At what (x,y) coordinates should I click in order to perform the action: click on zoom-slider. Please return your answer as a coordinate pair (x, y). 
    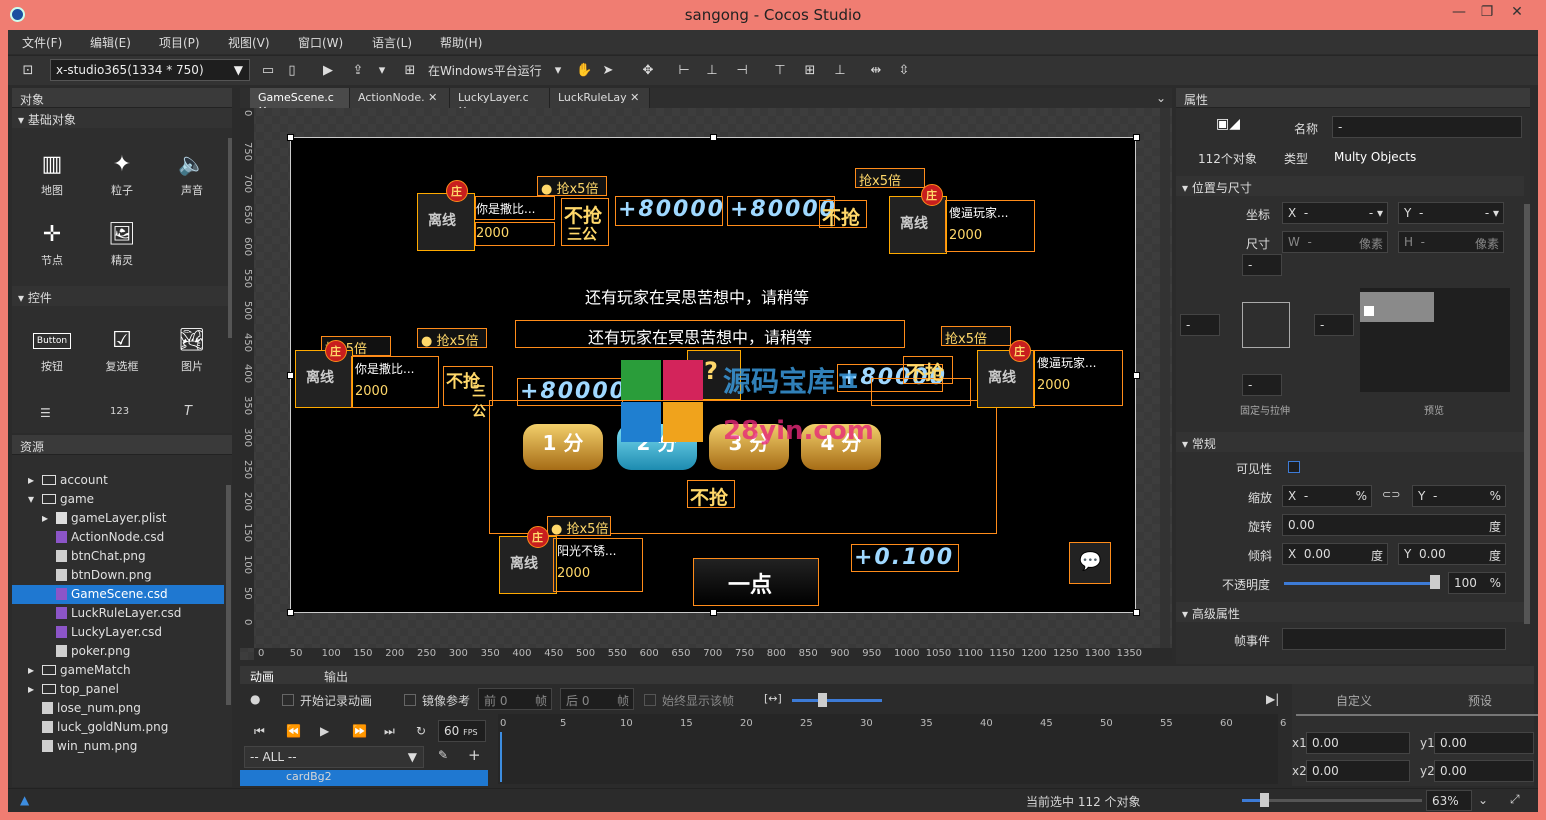
    Looking at the image, I should click on (1332, 800).